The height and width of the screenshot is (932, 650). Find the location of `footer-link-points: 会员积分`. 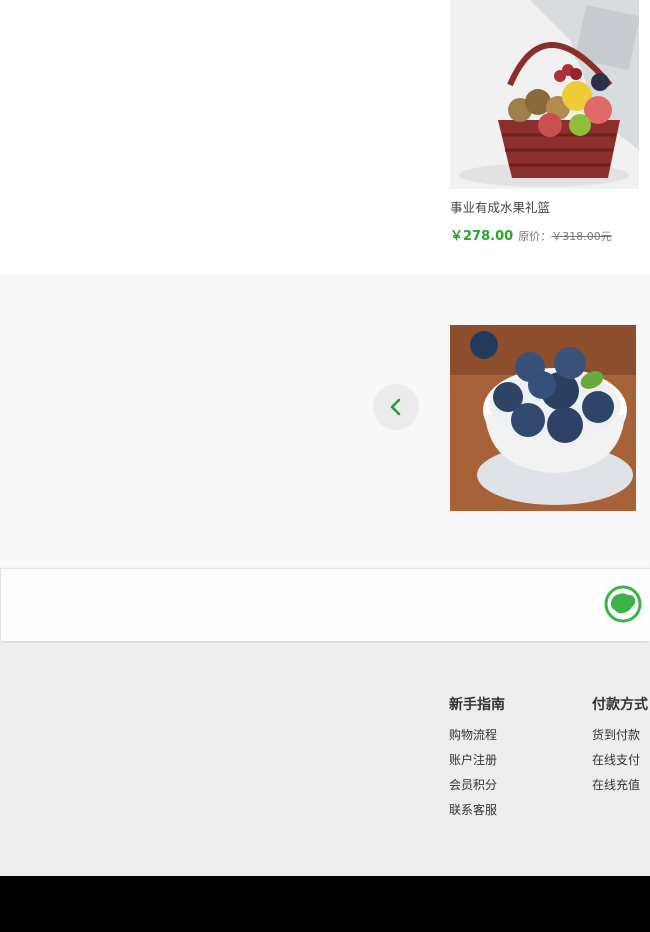

footer-link-points: 会员积分 is located at coordinates (477, 785).